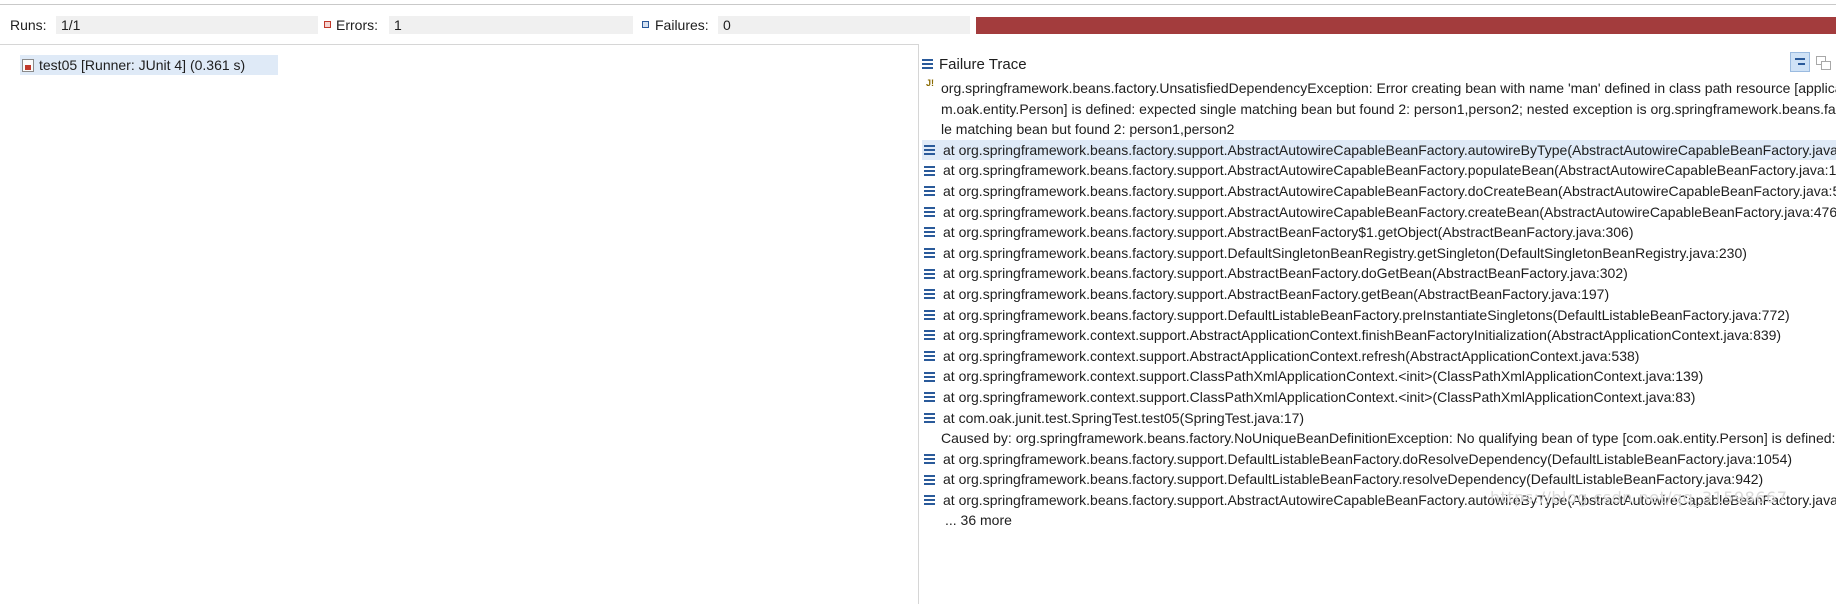 The image size is (1836, 604). I want to click on failure-trace-title: Failure Trace, so click(983, 64).